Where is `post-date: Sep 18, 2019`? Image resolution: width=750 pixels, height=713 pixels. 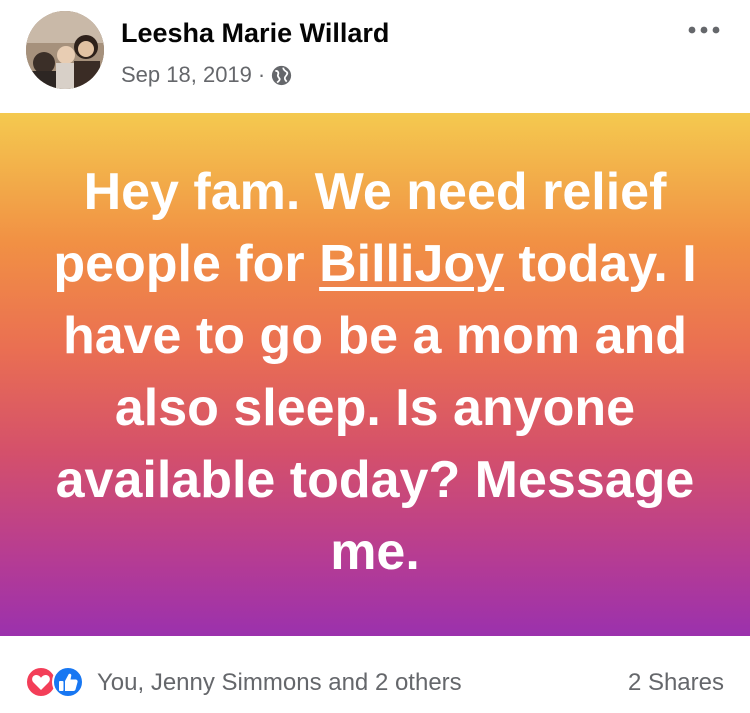
post-date: Sep 18, 2019 is located at coordinates (186, 75).